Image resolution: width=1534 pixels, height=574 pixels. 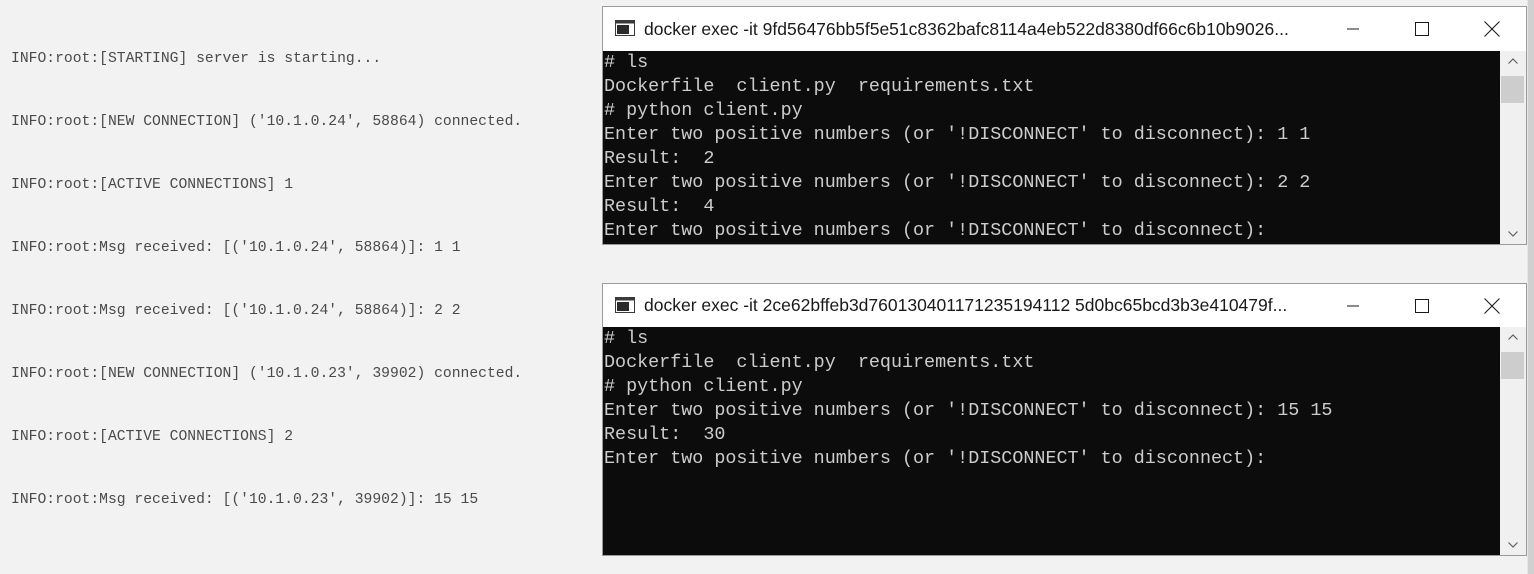 I want to click on terminal-line: Result: 2, so click(x=659, y=158).